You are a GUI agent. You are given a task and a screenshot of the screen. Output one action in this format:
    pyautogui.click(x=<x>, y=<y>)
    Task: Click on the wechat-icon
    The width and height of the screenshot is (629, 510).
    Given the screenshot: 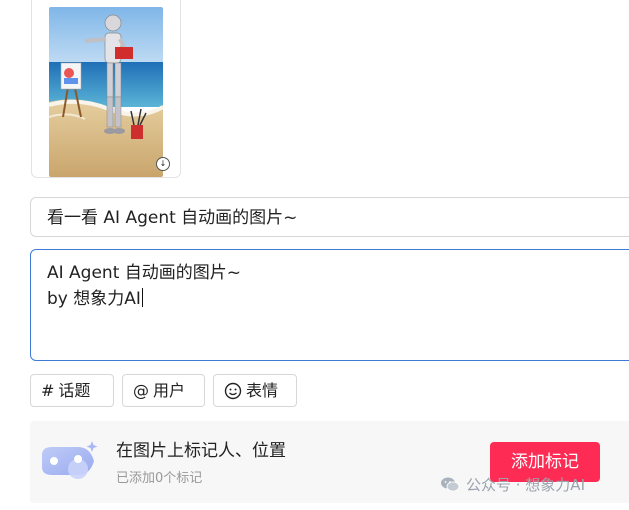 What is the action you would take?
    pyautogui.click(x=450, y=484)
    